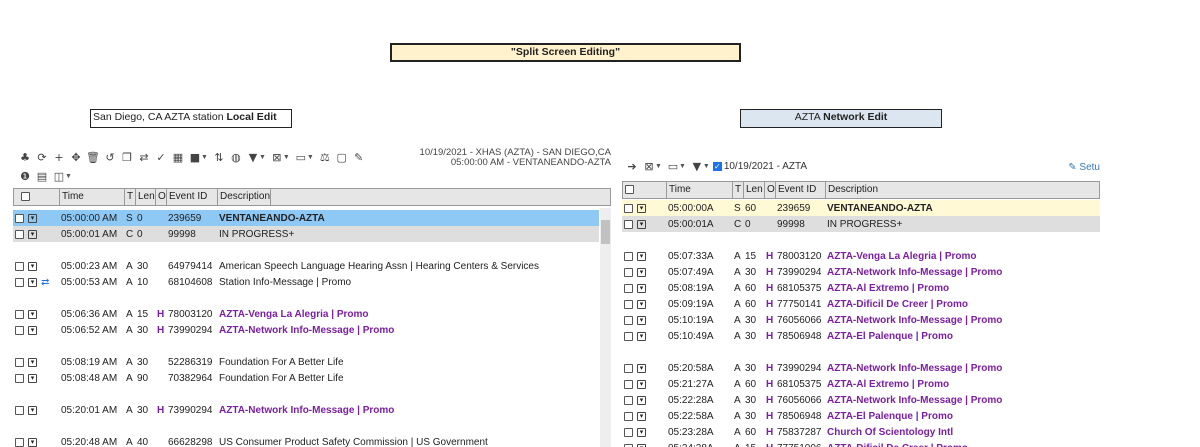  What do you see at coordinates (801, 190) in the screenshot?
I see `col-event-id: Event ID` at bounding box center [801, 190].